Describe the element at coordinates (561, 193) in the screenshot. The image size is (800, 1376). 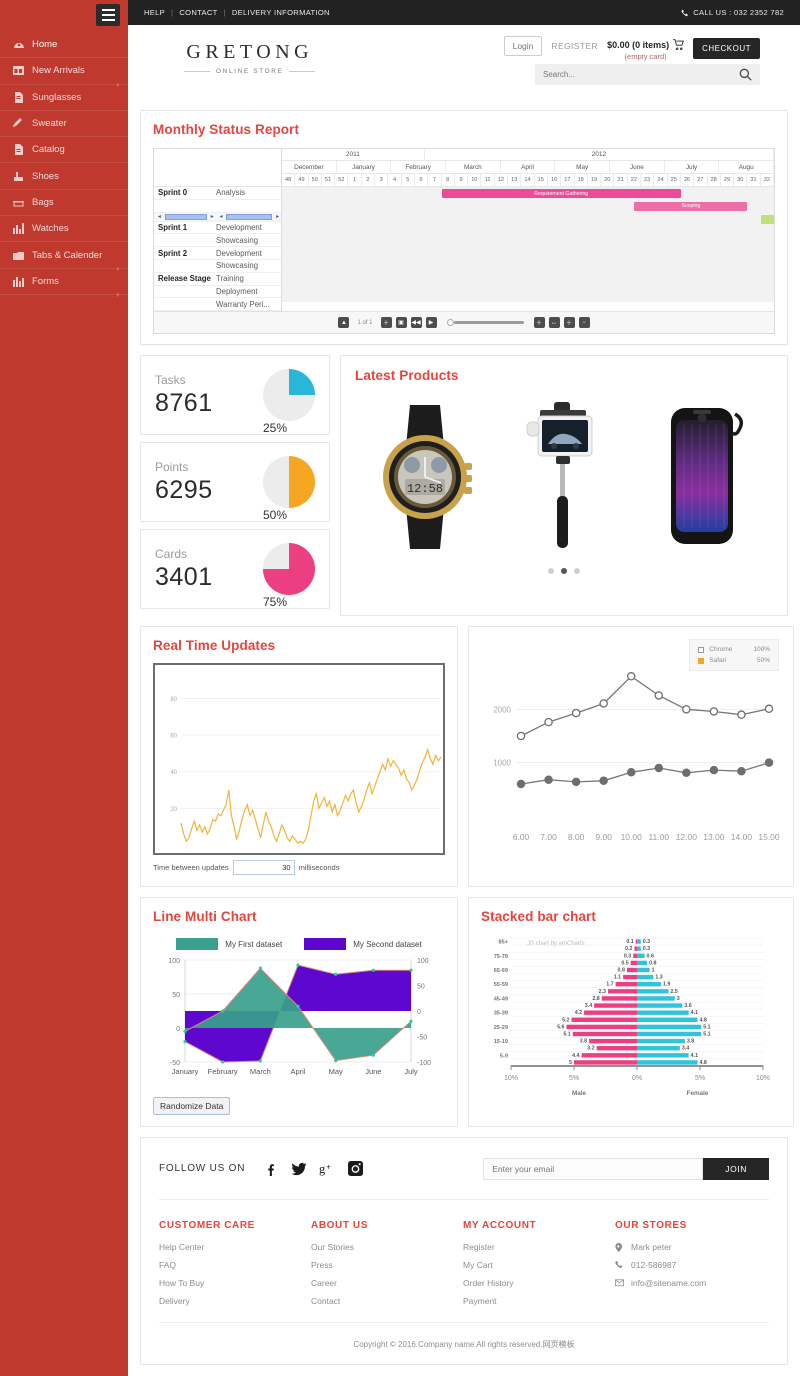
I see `gantt-task-bar: Requirement Gathering` at that location.